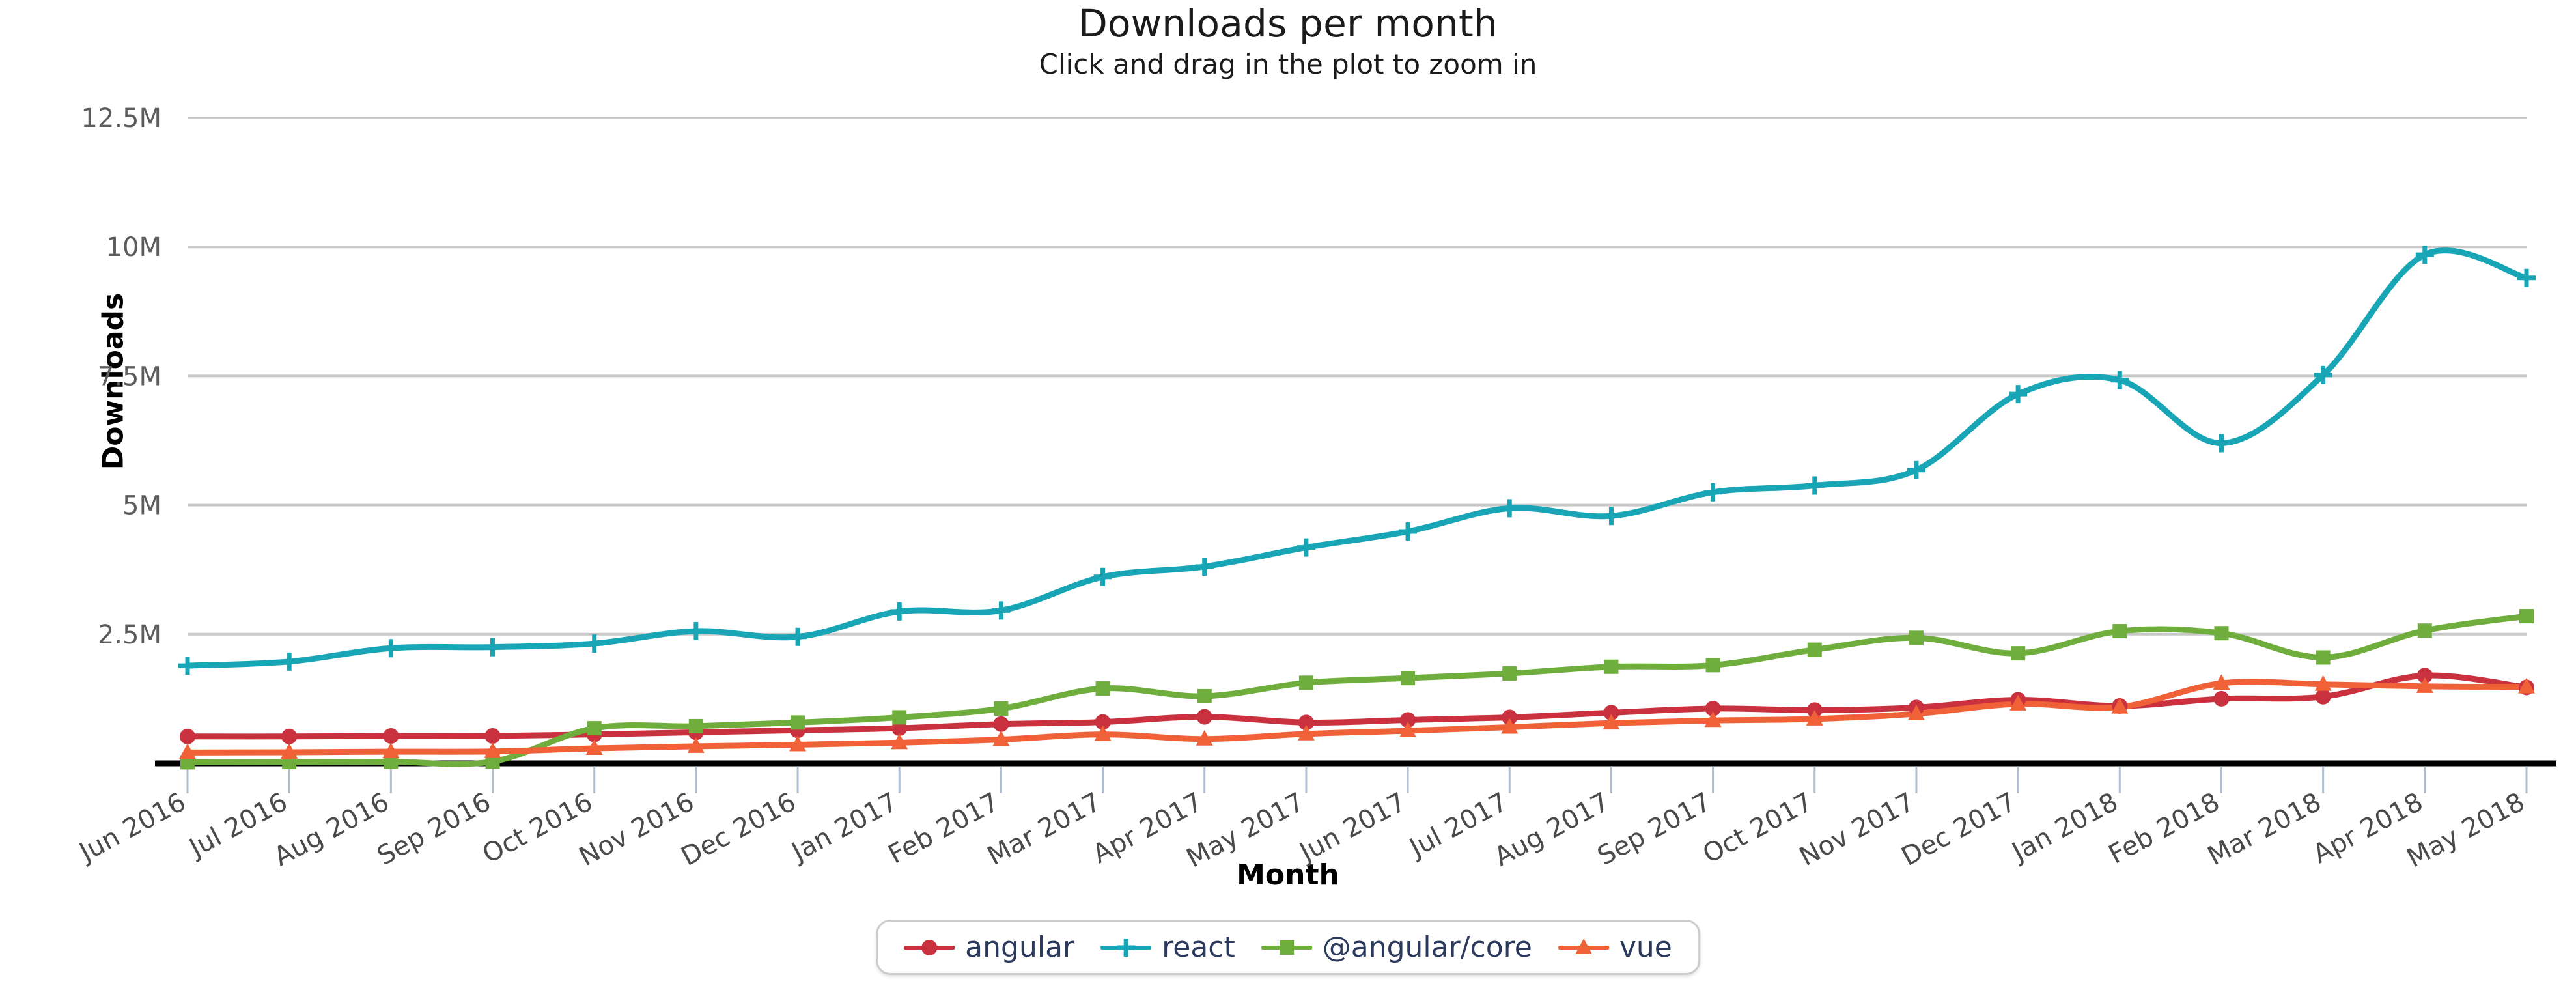 This screenshot has width=2576, height=1003. I want to click on square-icon, so click(1287, 947).